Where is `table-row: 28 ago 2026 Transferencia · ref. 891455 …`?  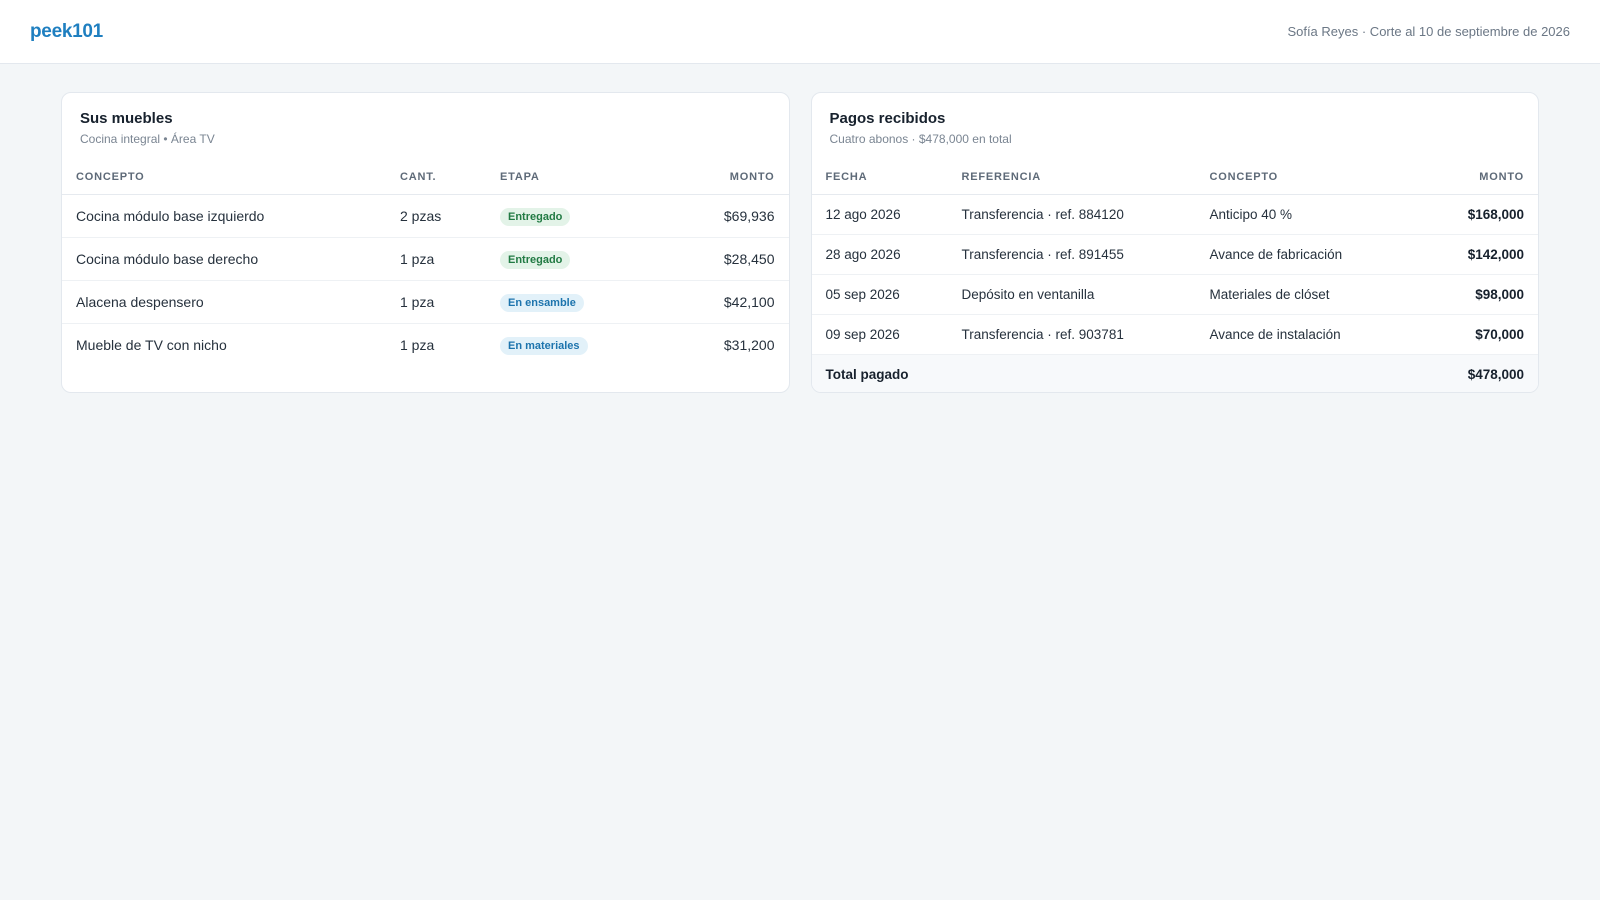 table-row: 28 ago 2026 Transferencia · ref. 891455 … is located at coordinates (1174, 254).